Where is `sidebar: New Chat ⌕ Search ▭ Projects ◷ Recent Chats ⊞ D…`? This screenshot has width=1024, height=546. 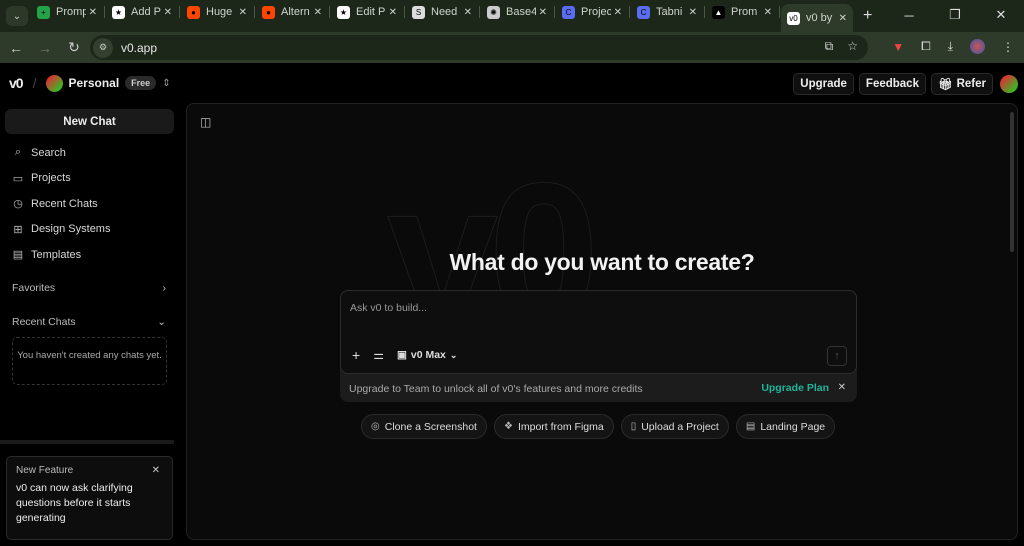
sidebar: New Chat ⌕ Search ▭ Projects ◷ Recent Chats ⊞ D… is located at coordinates (90, 324).